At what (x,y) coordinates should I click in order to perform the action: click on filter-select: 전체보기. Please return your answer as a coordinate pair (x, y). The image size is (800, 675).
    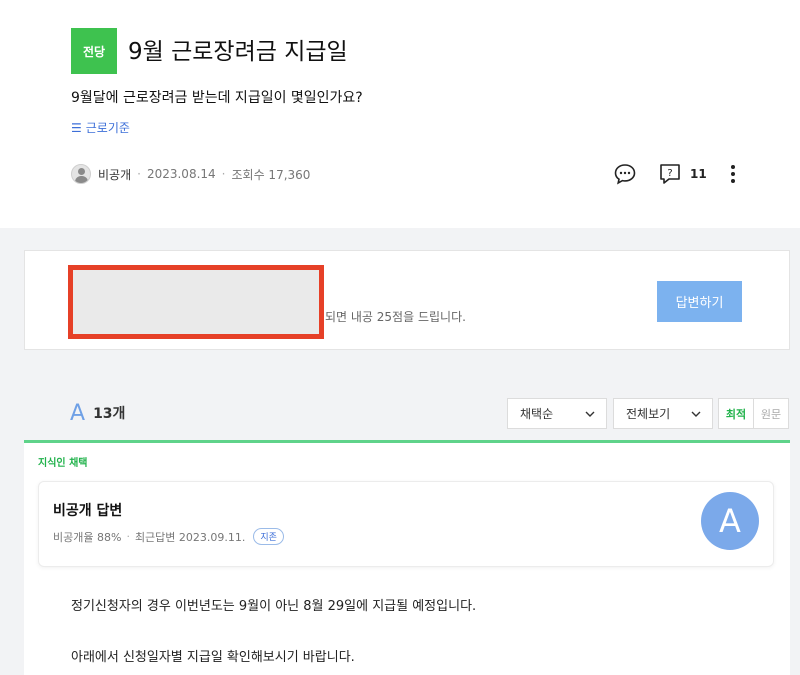
    Looking at the image, I should click on (663, 413).